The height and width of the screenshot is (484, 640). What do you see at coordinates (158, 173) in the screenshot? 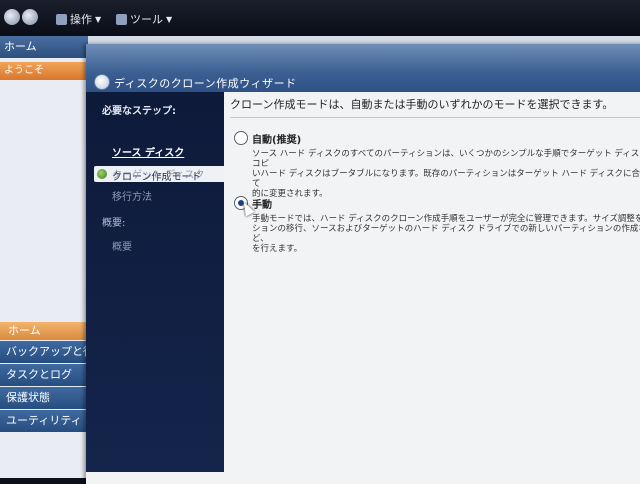
I see `step-target-disk: ターゲット ディスク` at bounding box center [158, 173].